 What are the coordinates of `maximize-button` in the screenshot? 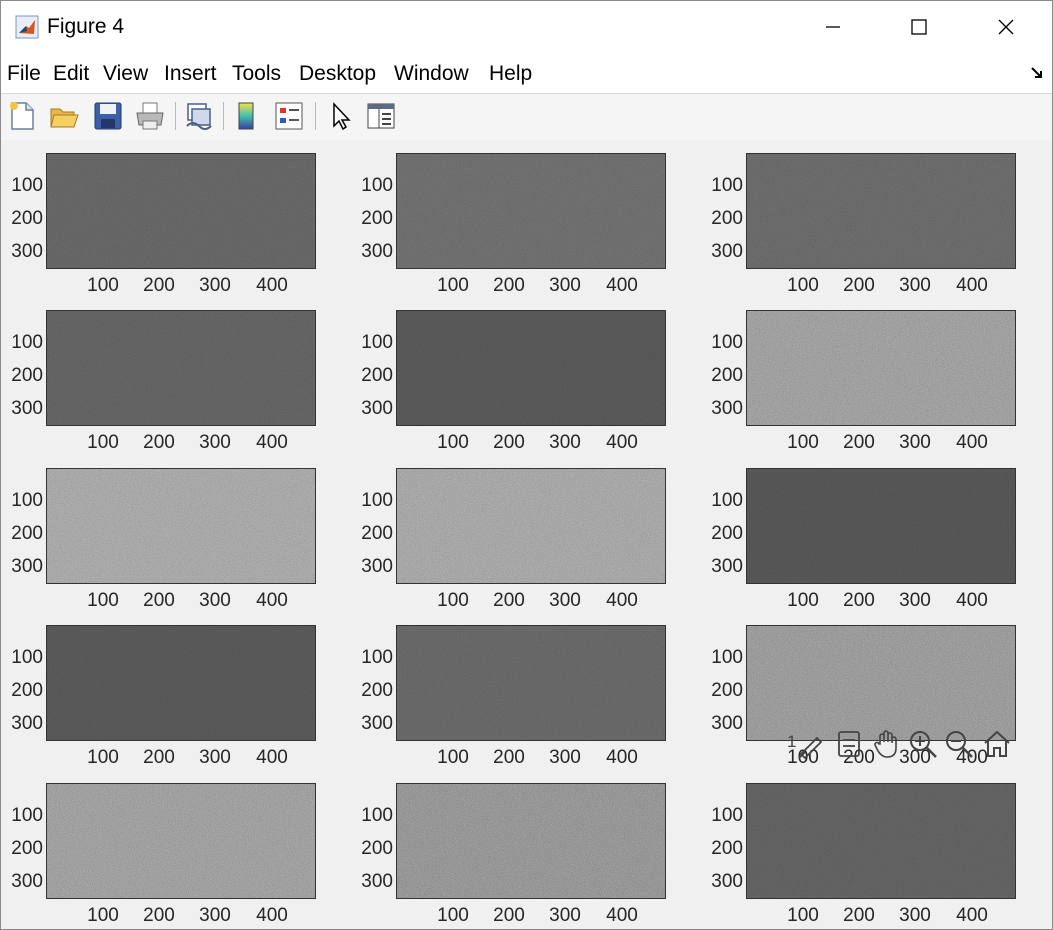 It's located at (919, 27).